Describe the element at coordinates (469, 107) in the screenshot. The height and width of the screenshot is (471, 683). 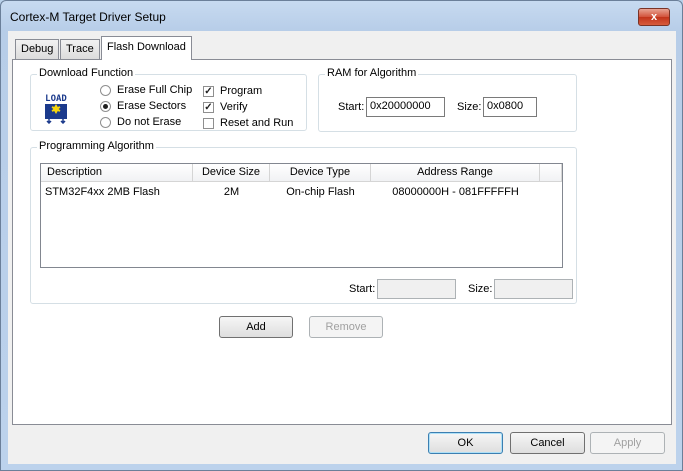
I see `ram-size-label: Size:` at that location.